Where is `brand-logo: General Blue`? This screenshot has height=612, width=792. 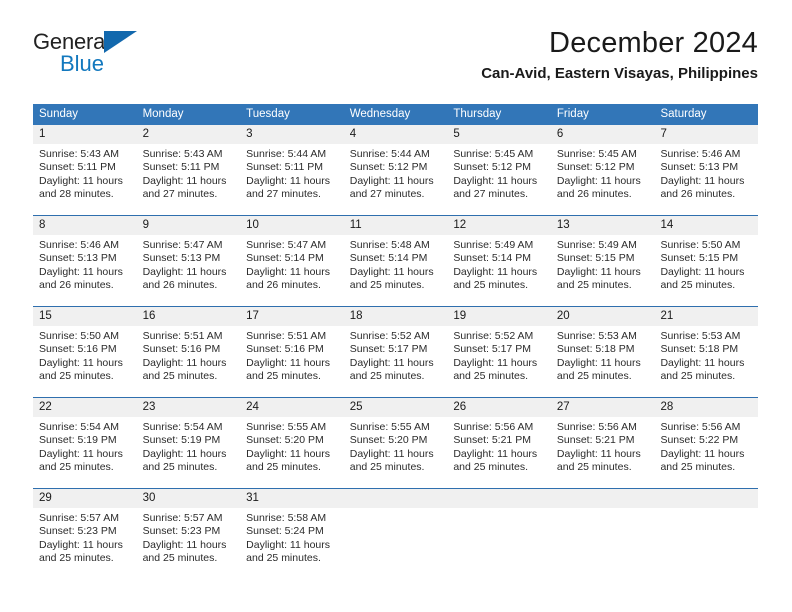 brand-logo: General Blue is located at coordinates (108, 58).